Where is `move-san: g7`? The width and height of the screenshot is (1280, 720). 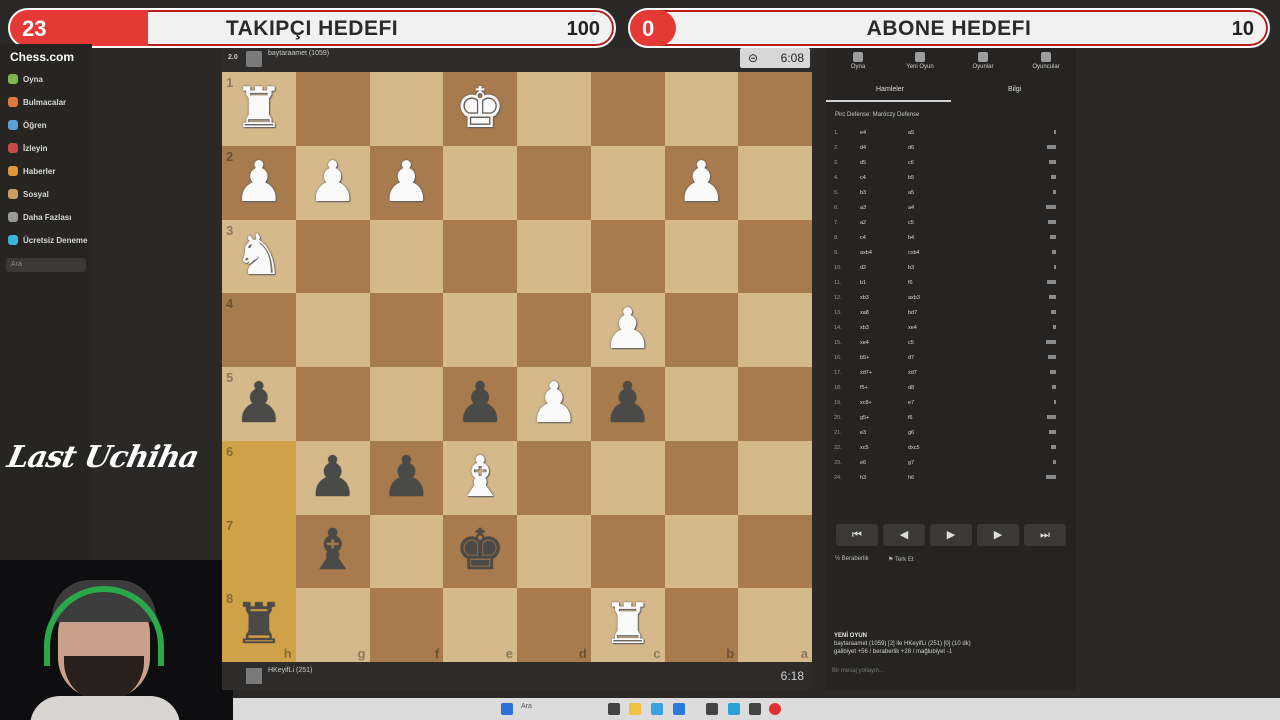 move-san: g7 is located at coordinates (911, 463).